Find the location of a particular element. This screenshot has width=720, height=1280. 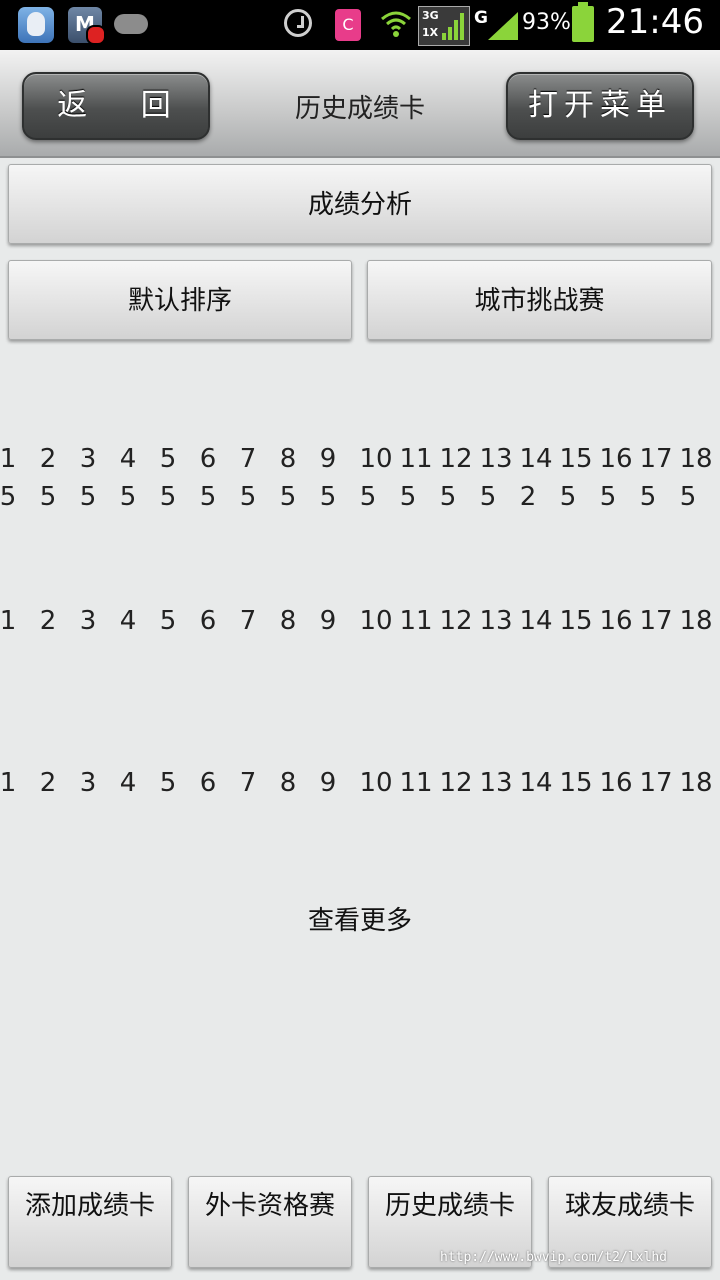

watermark: http://www.bwvip.com/t2/lxlhd is located at coordinates (553, 1257).